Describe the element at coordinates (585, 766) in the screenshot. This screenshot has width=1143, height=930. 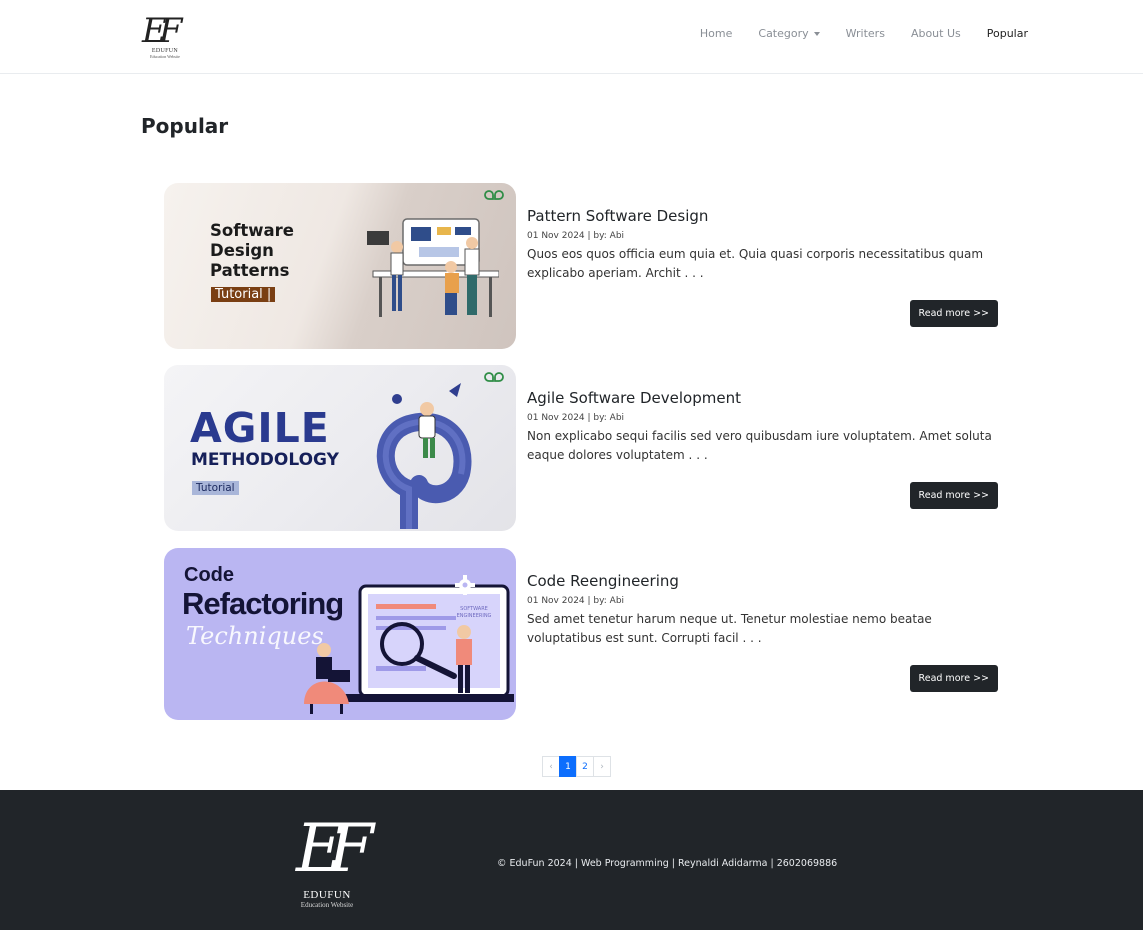
I see `pagination-page-2: 2` at that location.